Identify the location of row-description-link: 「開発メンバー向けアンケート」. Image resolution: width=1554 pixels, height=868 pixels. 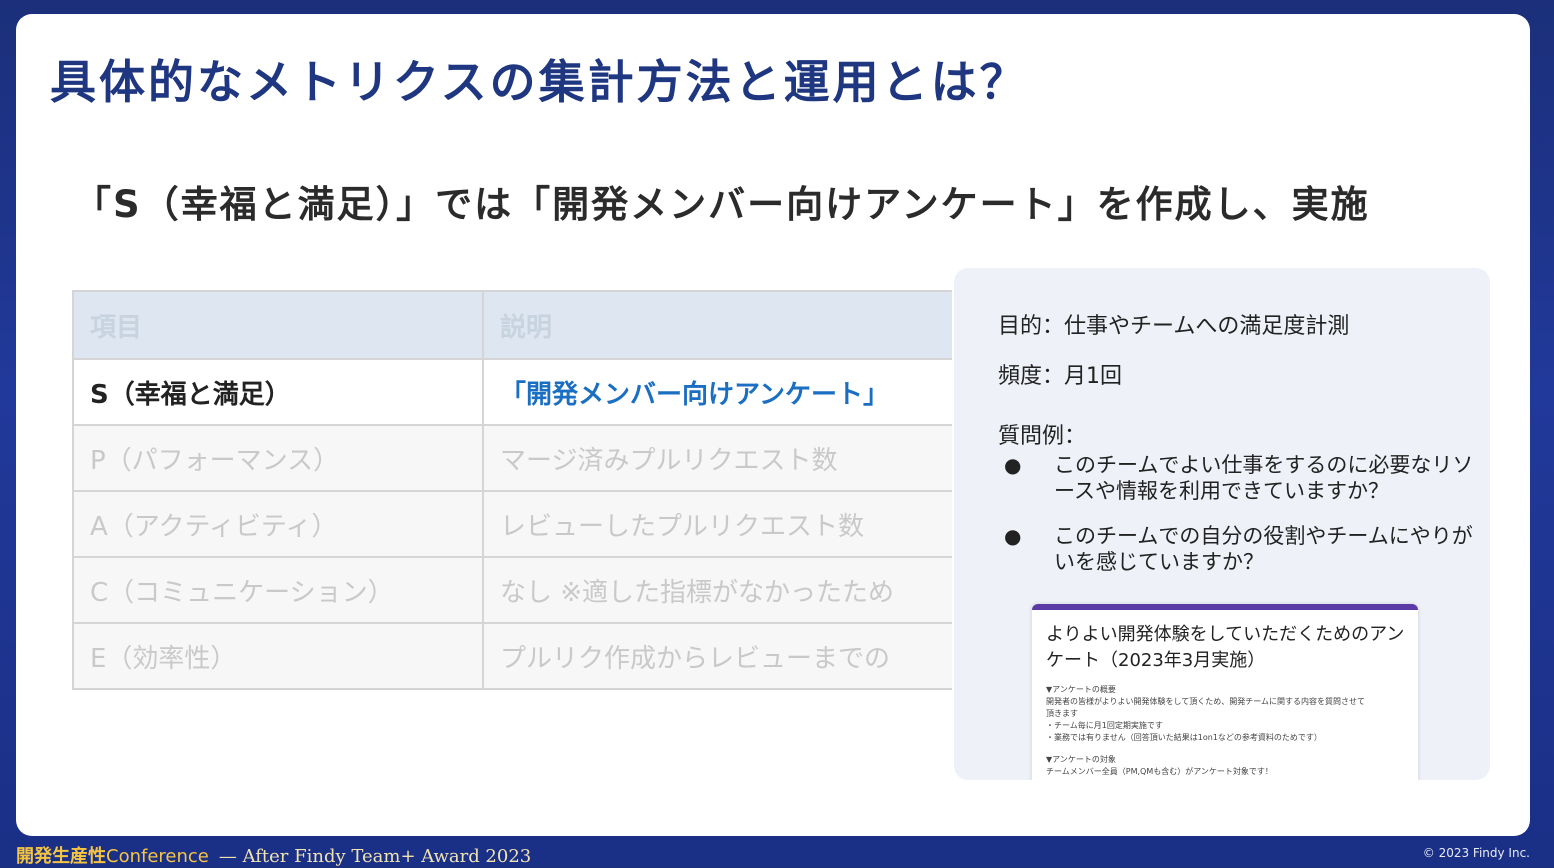
(717, 392).